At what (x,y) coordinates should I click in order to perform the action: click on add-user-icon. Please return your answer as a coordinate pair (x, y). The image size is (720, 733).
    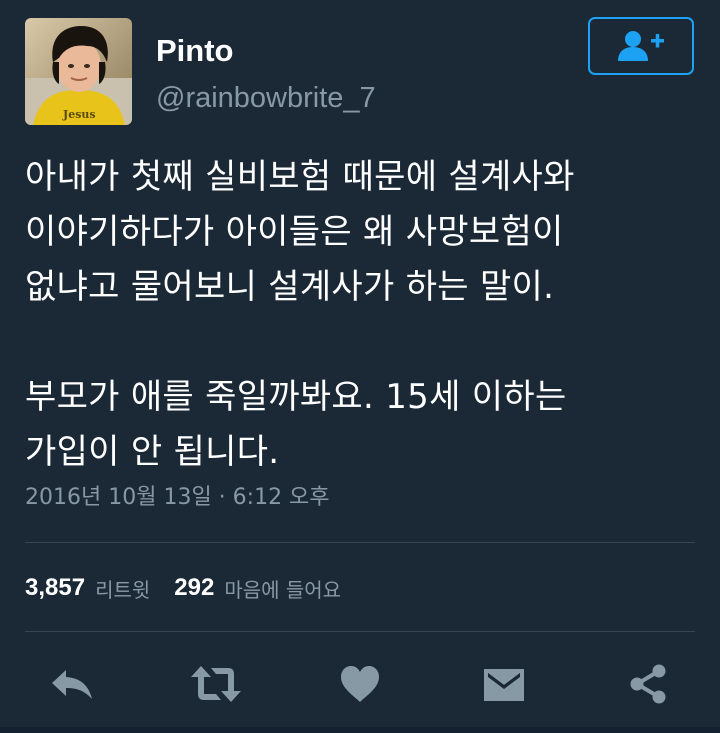
    Looking at the image, I should click on (641, 46).